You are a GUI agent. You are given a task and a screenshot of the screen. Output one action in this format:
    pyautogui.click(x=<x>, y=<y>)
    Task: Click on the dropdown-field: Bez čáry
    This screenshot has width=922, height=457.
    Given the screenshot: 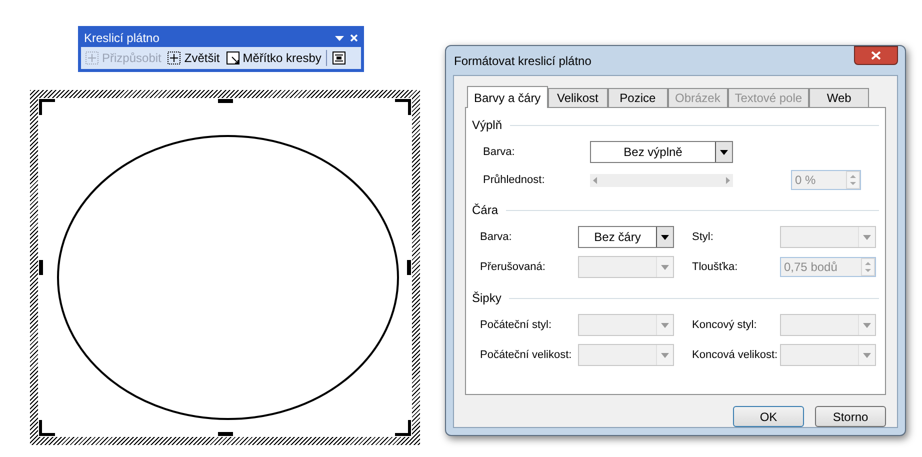 What is the action you would take?
    pyautogui.click(x=626, y=237)
    